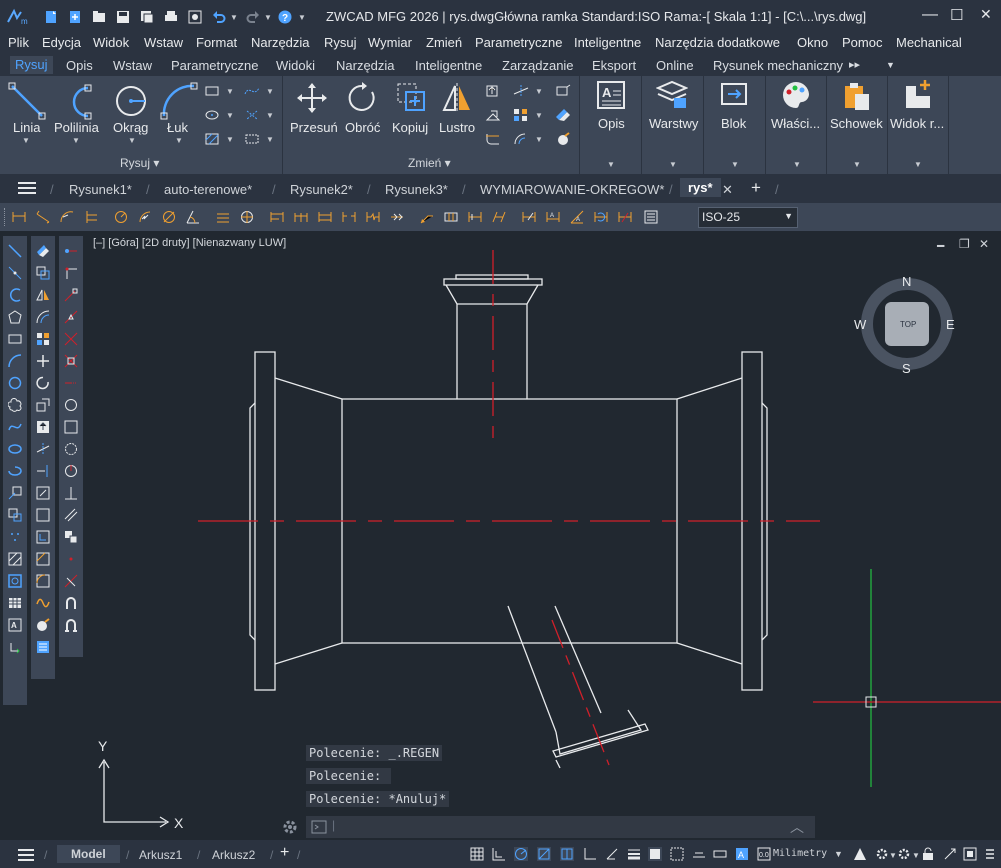 This screenshot has width=1001, height=868. I want to click on units-icon: 0.0, so click(764, 854).